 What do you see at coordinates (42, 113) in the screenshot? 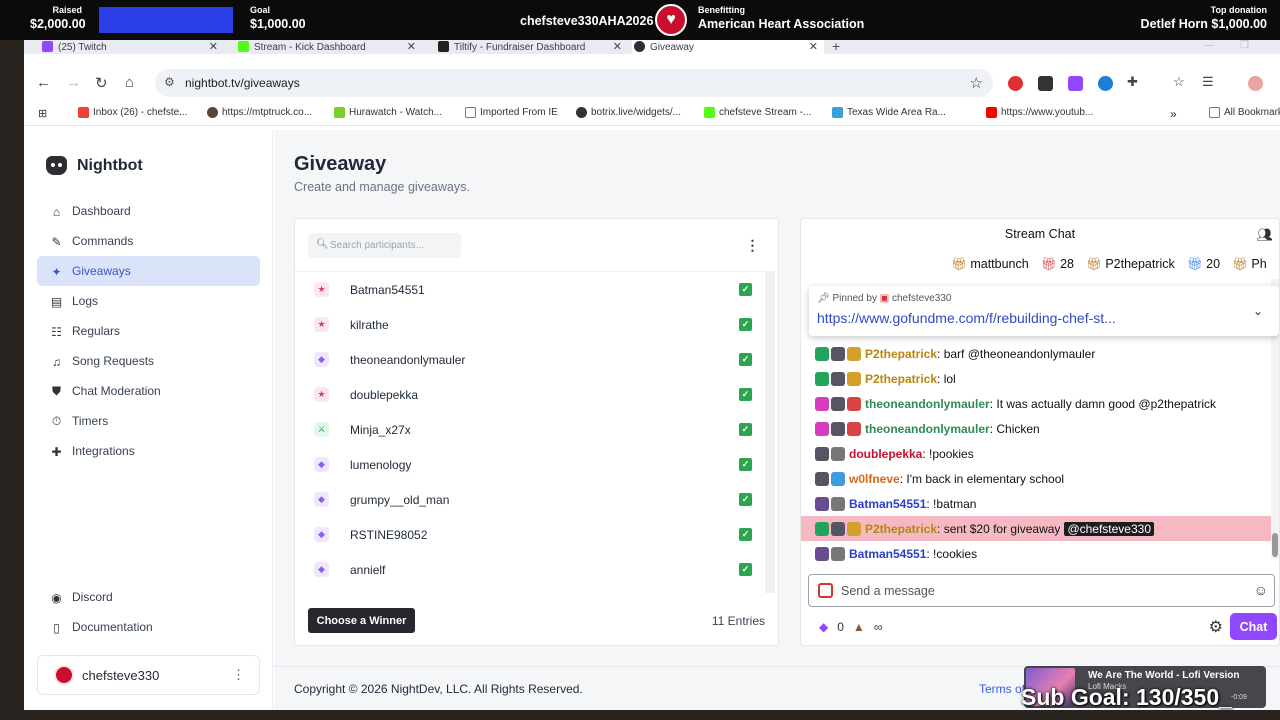
I see `apps-grid-icon: ⊞` at bounding box center [42, 113].